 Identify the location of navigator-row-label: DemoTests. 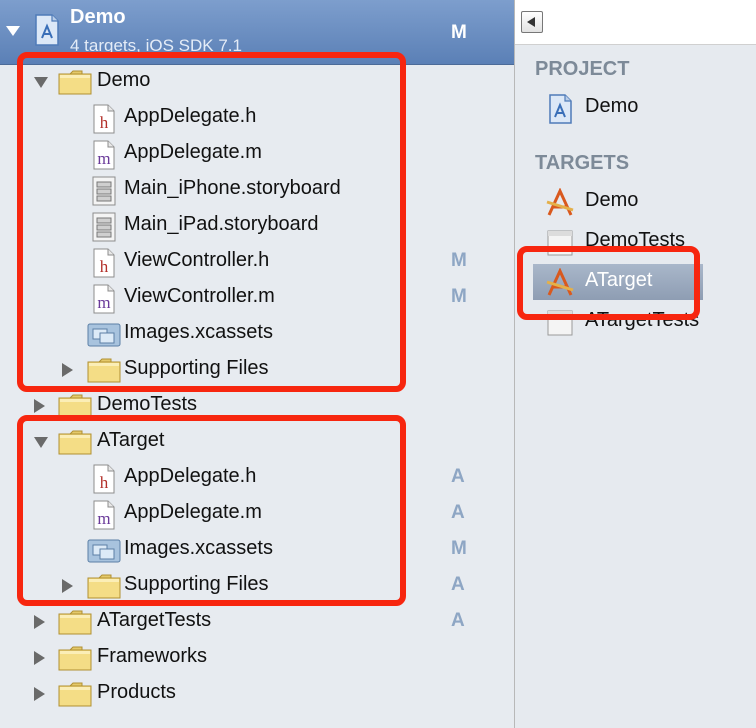
(147, 404).